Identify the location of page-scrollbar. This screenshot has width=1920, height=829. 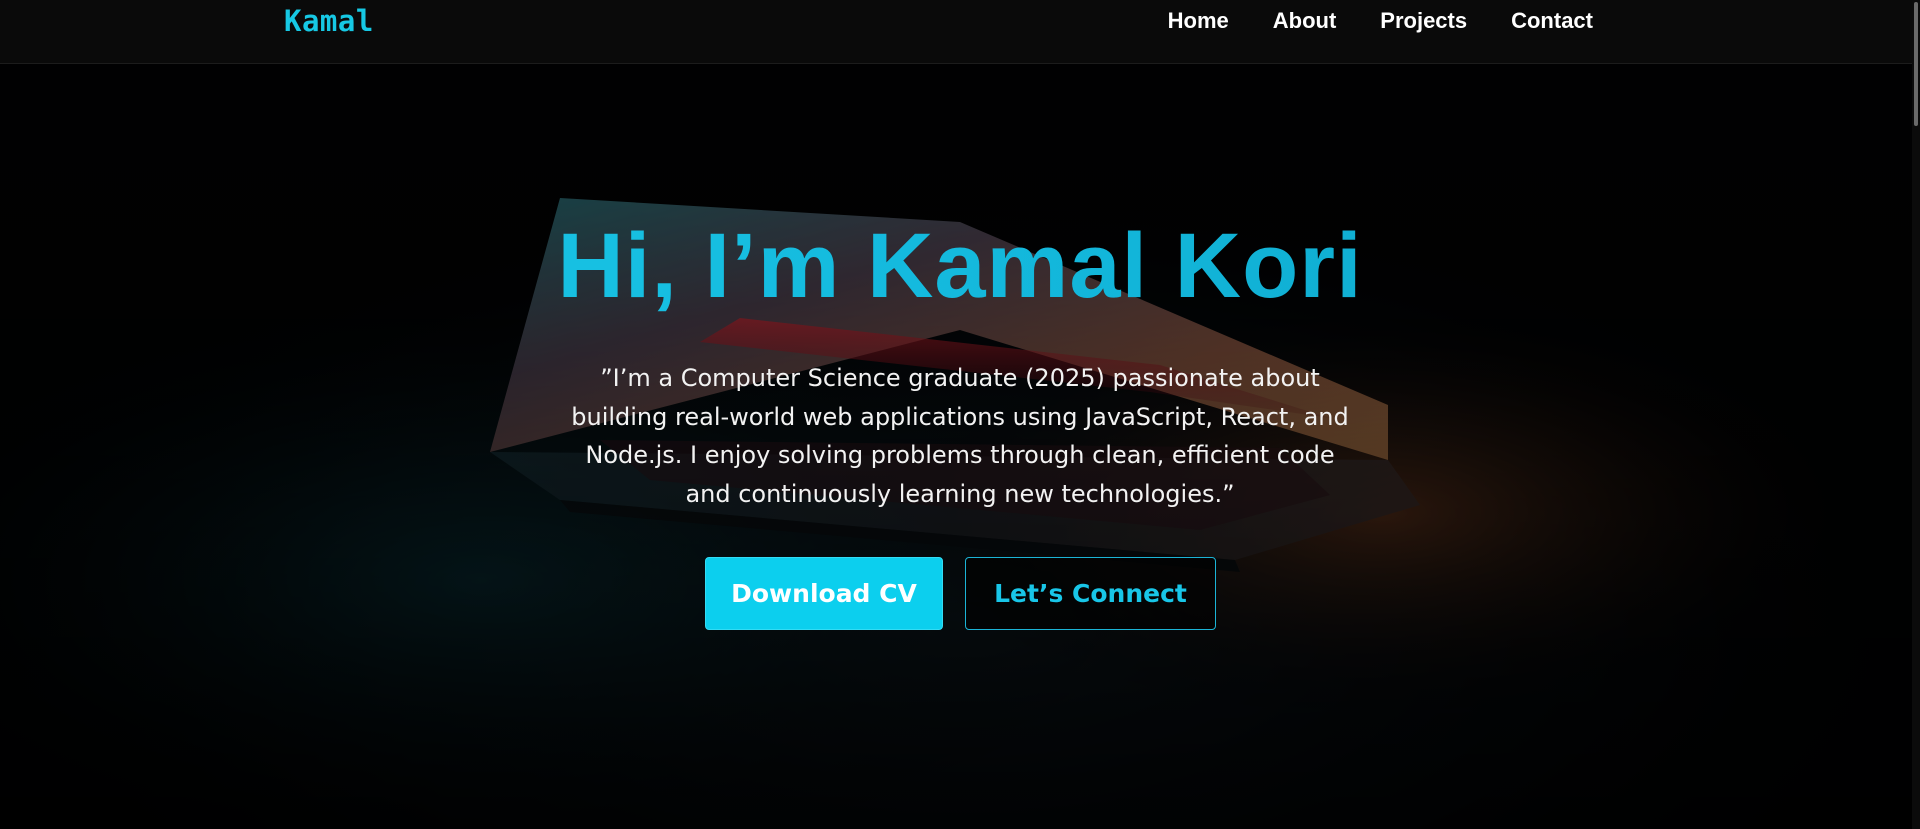
(1916, 414).